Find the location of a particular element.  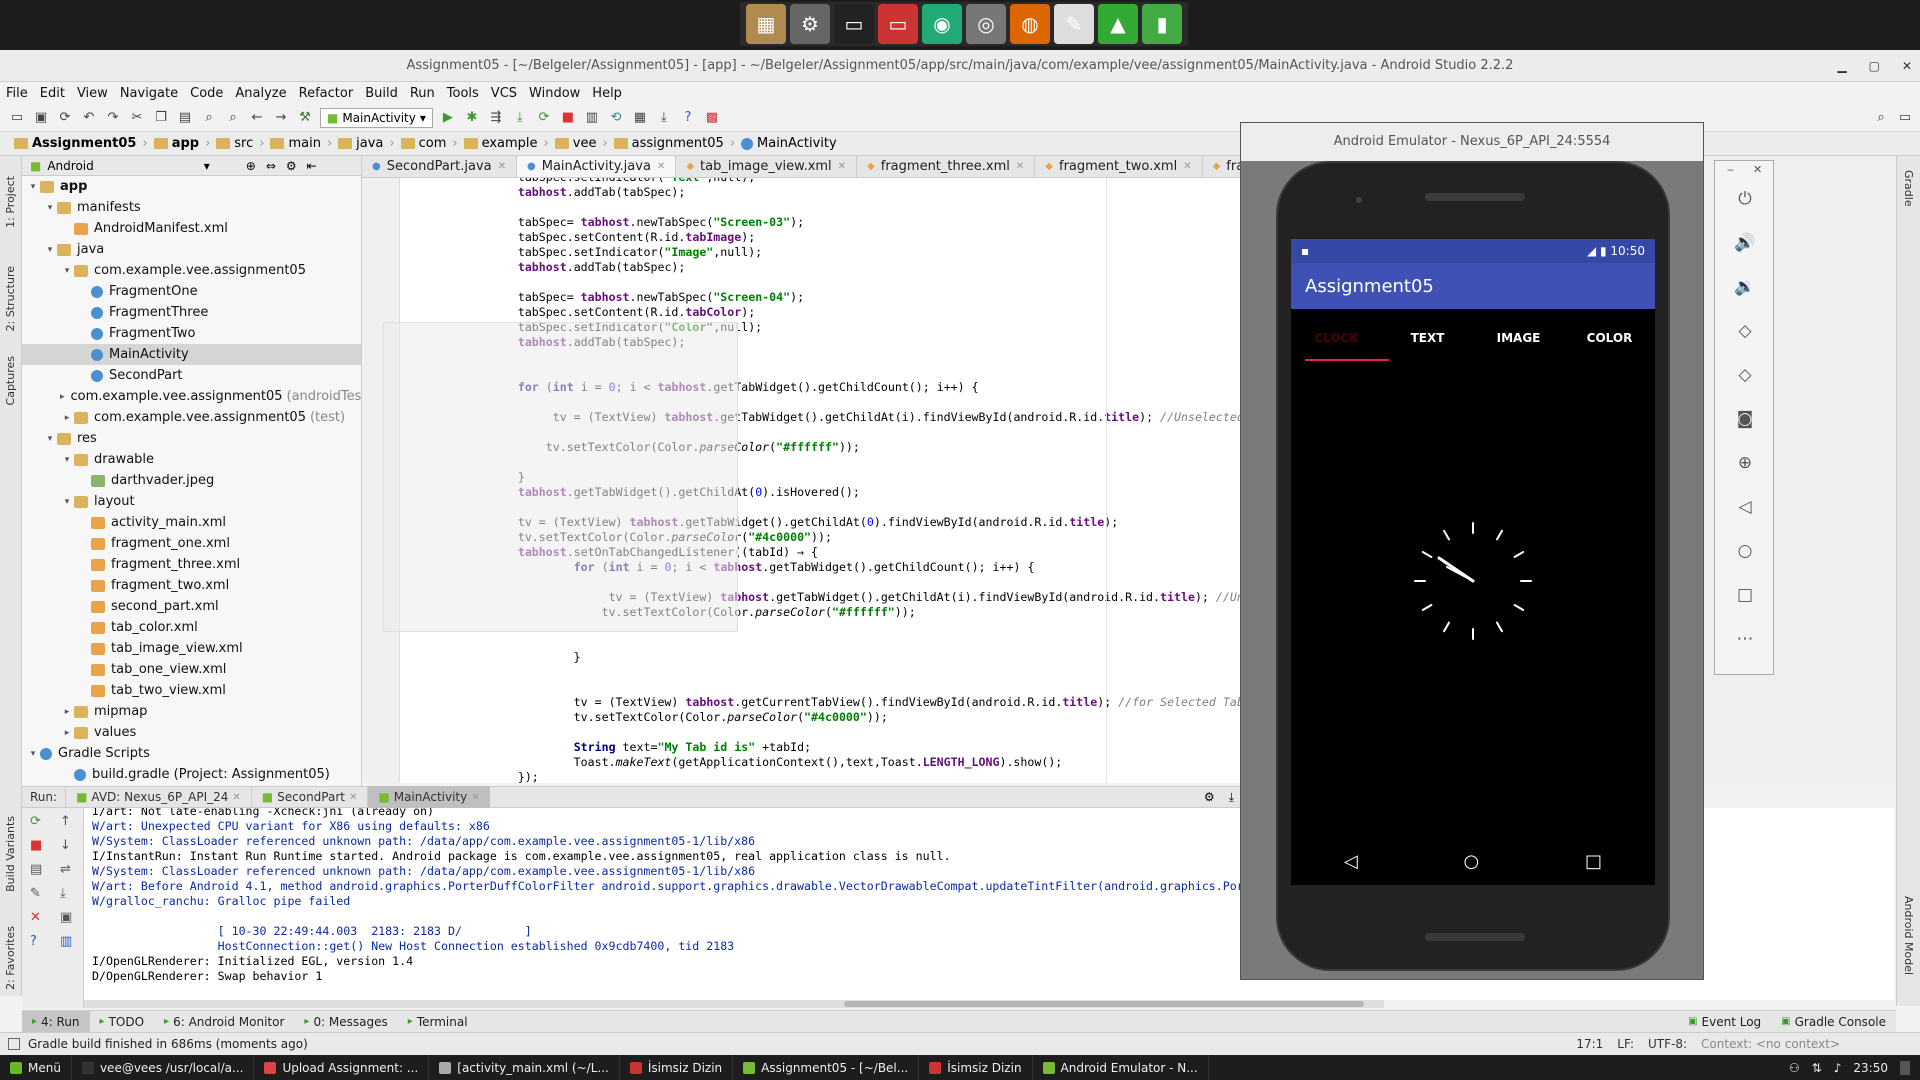

archive-icon: ▦ is located at coordinates (766, 24).